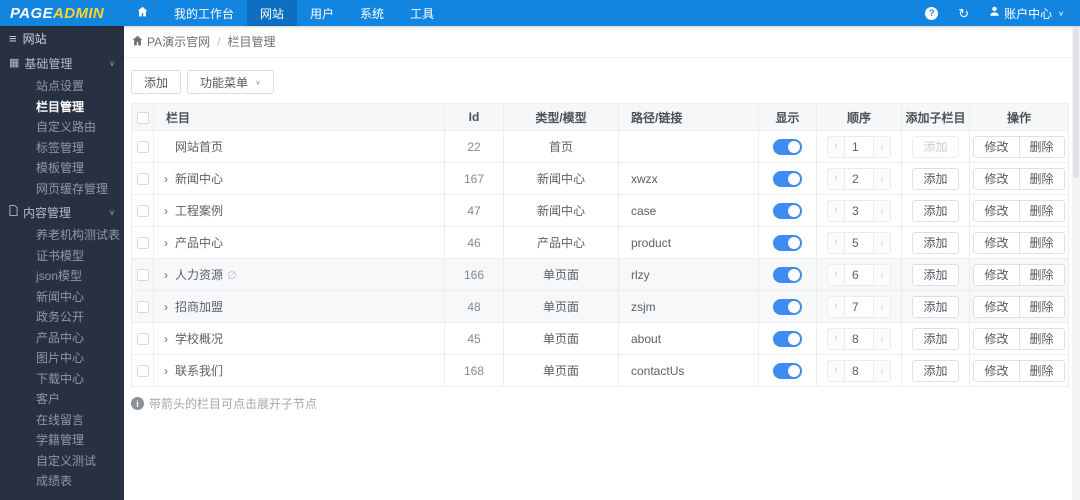  What do you see at coordinates (62, 127) in the screenshot?
I see `sidebar-item: 自定义路由` at bounding box center [62, 127].